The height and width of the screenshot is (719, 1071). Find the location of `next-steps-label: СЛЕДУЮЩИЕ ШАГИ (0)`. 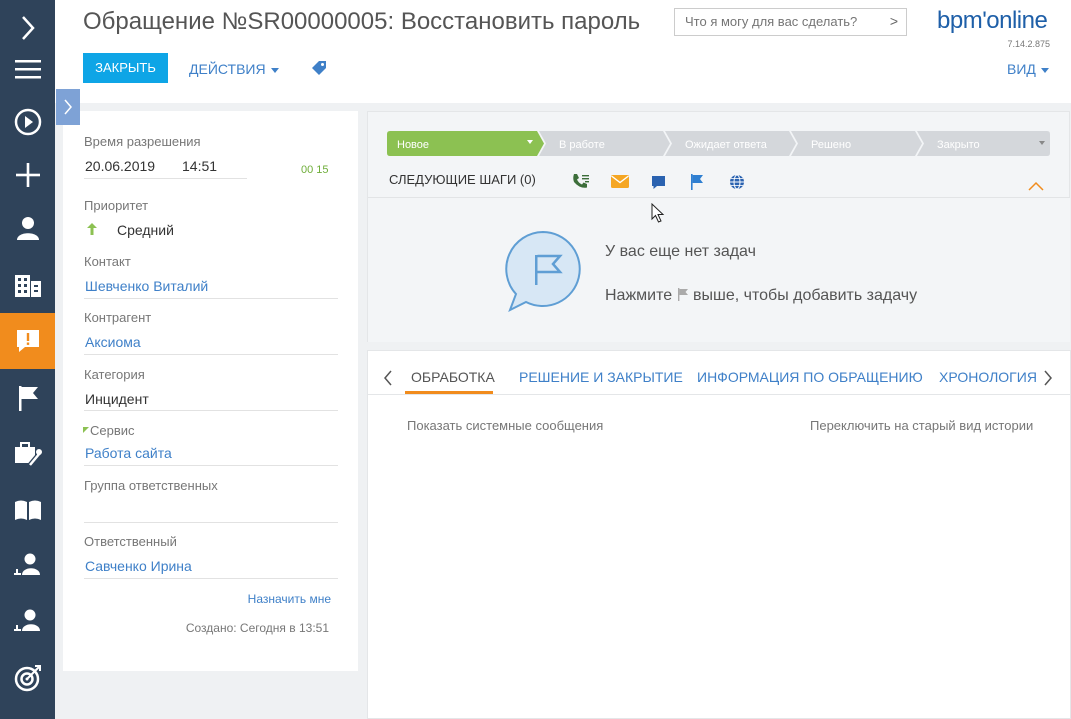

next-steps-label: СЛЕДУЮЩИЕ ШАГИ (0) is located at coordinates (462, 179).